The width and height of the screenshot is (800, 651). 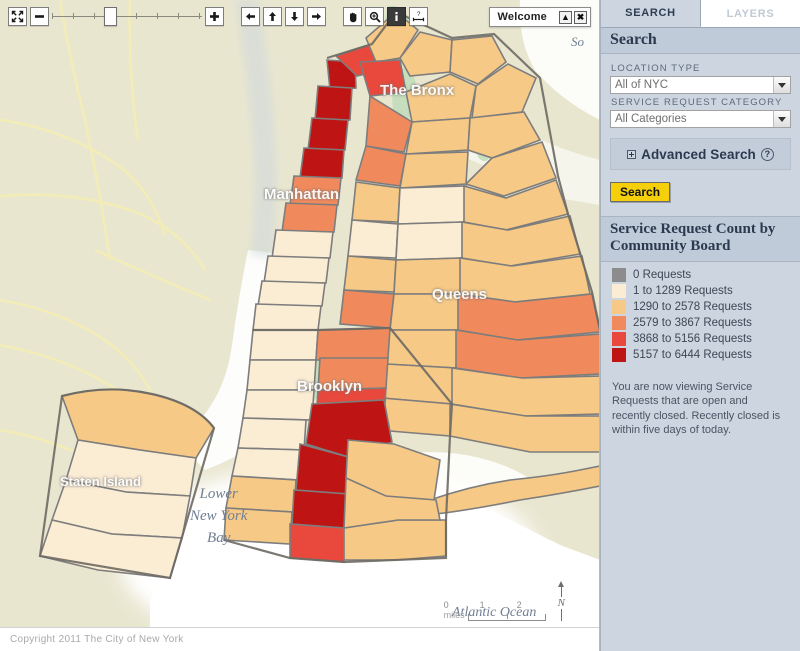 I want to click on scale-tick-1: 1, so click(x=482, y=605).